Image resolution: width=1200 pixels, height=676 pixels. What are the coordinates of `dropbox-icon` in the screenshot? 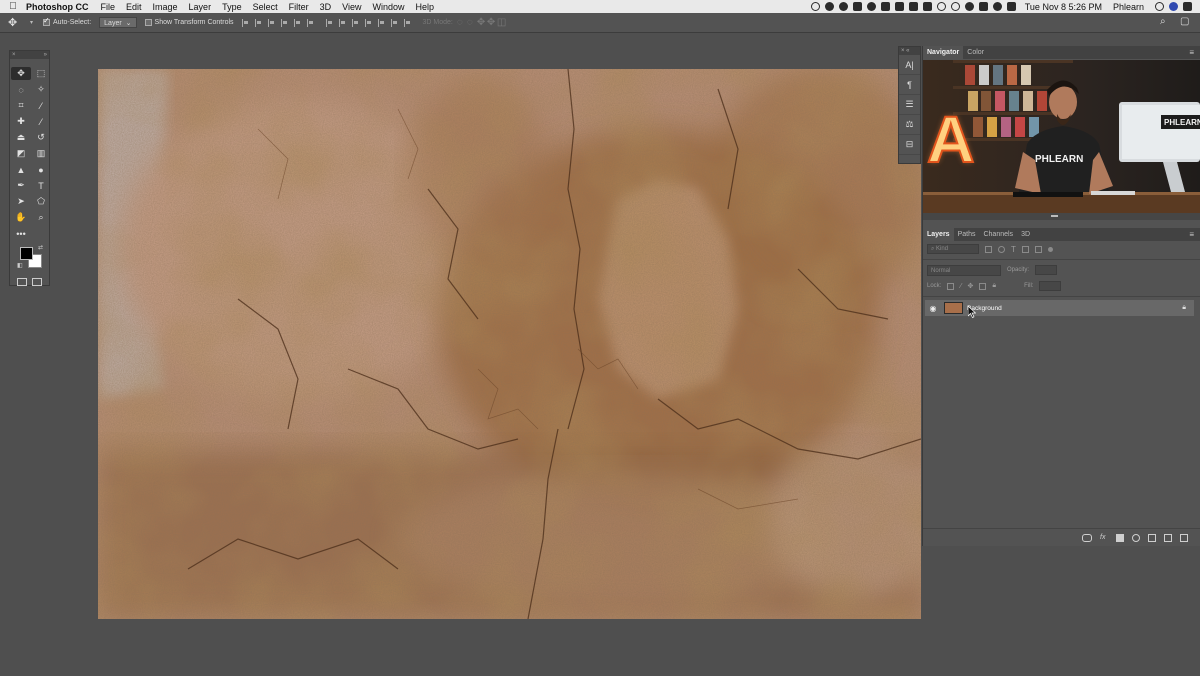 It's located at (857, 6).